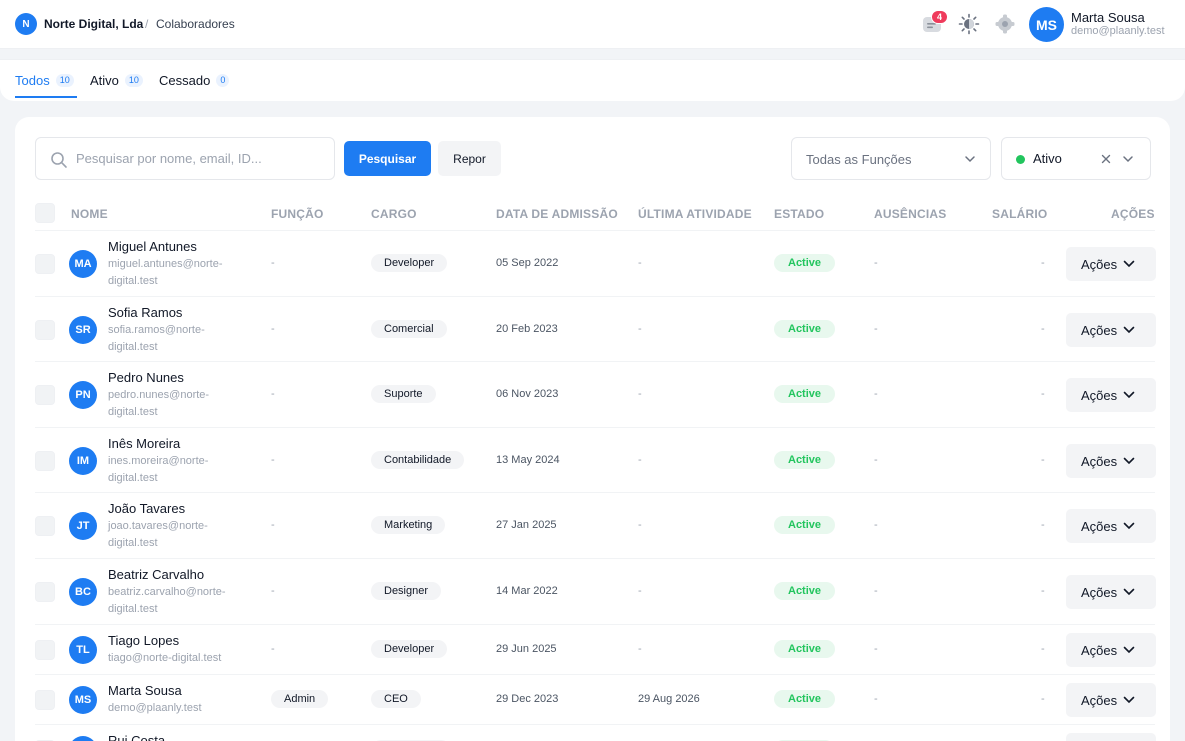  Describe the element at coordinates (201, 158) in the screenshot. I see `search-input` at that location.